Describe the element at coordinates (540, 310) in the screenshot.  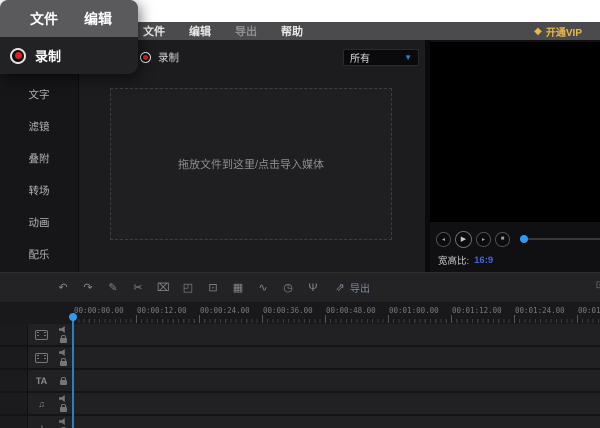
I see `ruler-timecode: 00:01:24.00` at that location.